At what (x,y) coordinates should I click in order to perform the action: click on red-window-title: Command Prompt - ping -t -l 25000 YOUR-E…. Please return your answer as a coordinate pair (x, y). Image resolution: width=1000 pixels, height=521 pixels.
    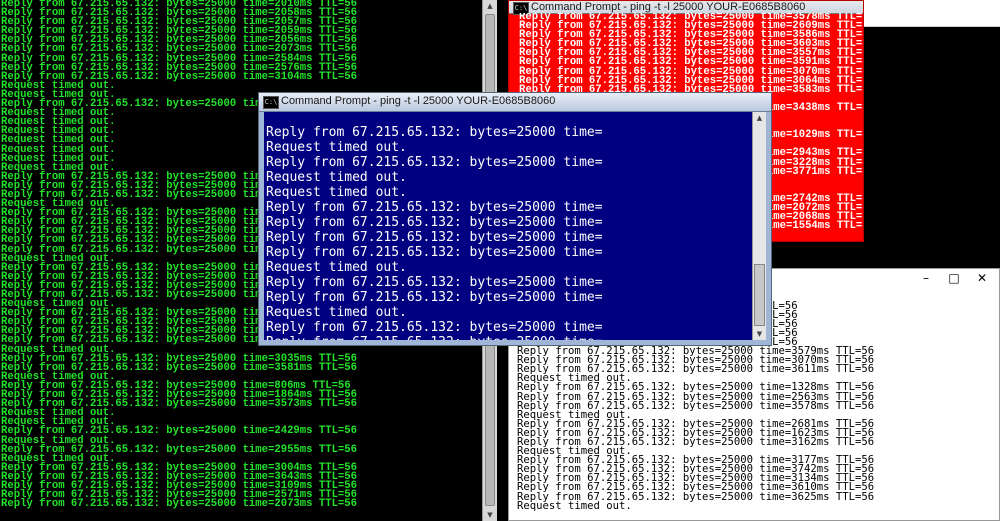
    Looking at the image, I should click on (668, 7).